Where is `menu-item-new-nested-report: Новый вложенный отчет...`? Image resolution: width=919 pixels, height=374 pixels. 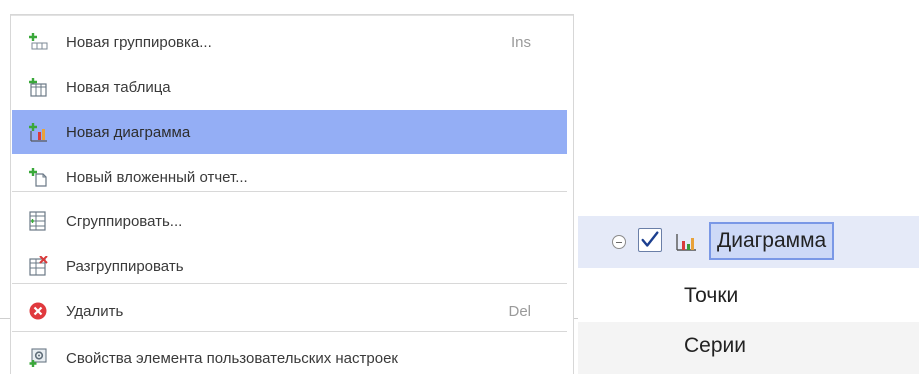
menu-item-new-nested-report: Новый вложенный отчет... is located at coordinates (289, 177).